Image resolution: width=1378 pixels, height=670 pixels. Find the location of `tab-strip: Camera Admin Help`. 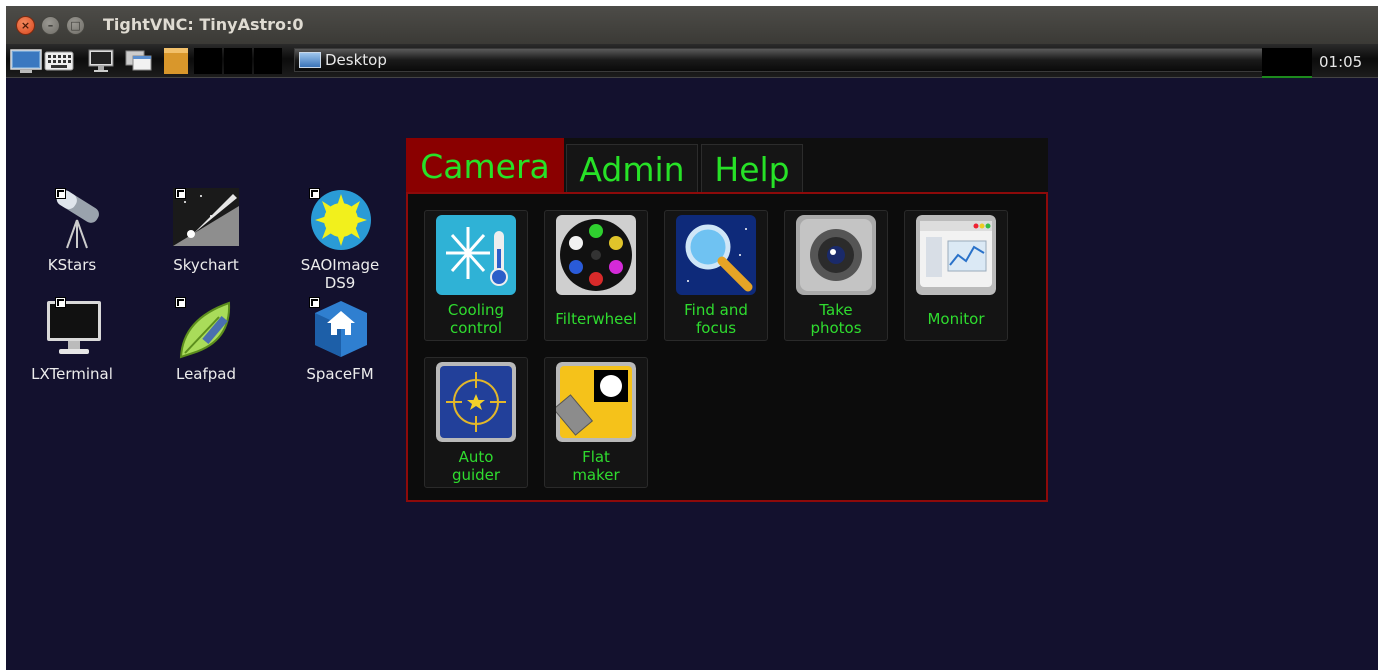

tab-strip: Camera Admin Help is located at coordinates (727, 166).